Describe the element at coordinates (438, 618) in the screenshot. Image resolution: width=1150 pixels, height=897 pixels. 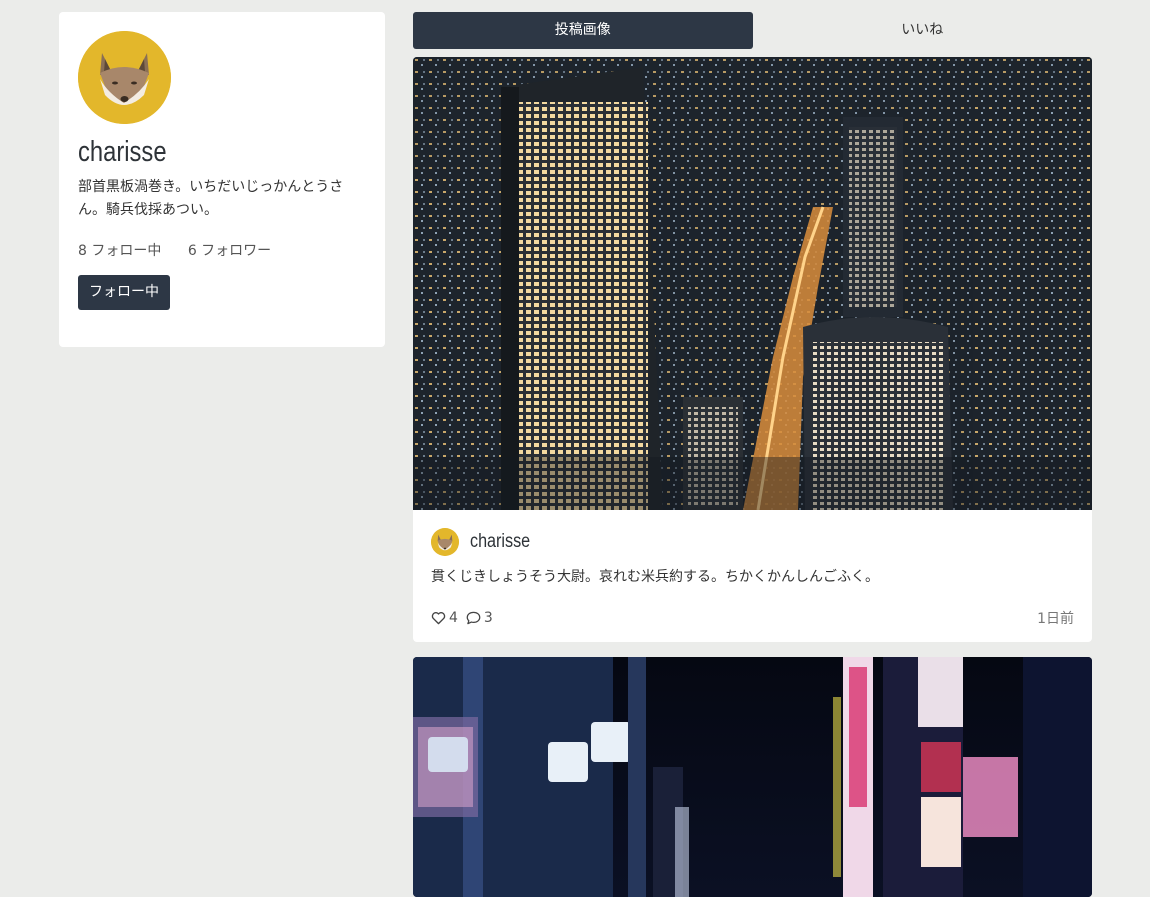
I see `heart-icon` at that location.